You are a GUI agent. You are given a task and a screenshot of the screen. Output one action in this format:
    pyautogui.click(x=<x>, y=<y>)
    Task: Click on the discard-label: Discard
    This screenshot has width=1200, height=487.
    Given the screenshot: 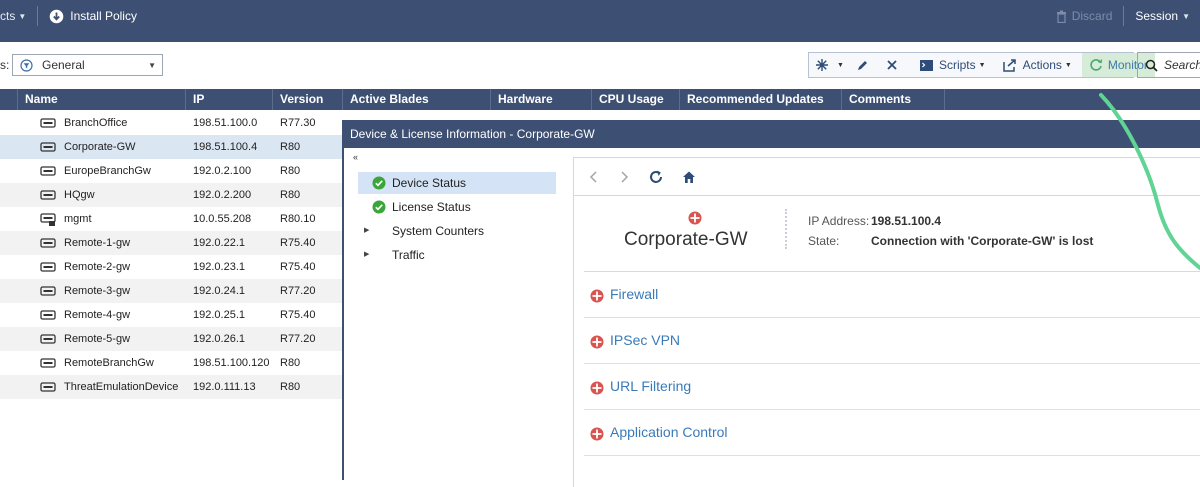 What is the action you would take?
    pyautogui.click(x=1092, y=16)
    